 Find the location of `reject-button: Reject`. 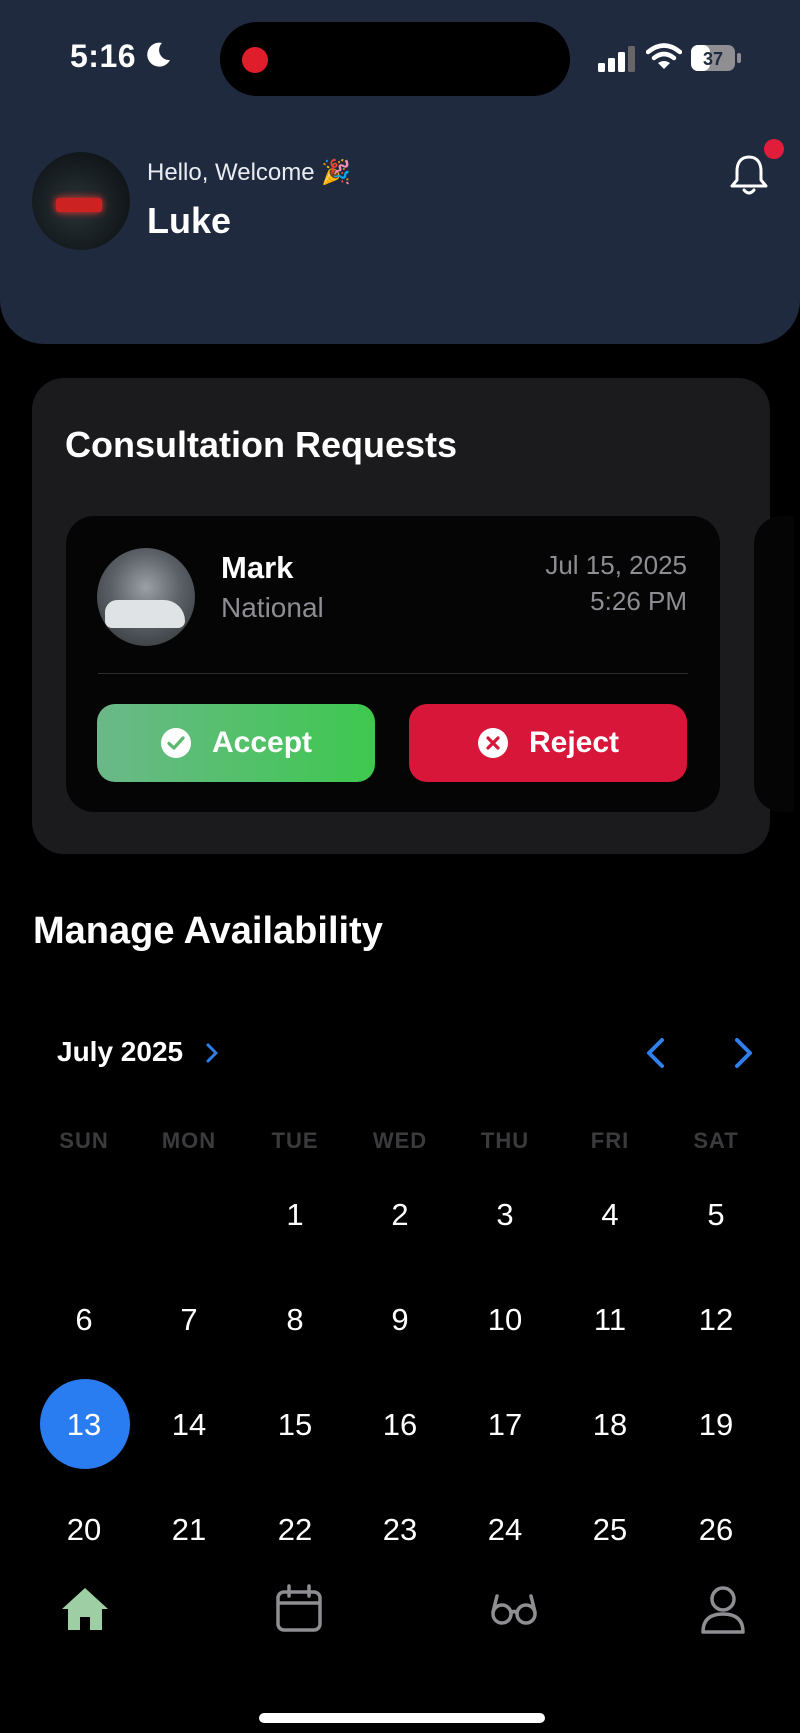

reject-button: Reject is located at coordinates (548, 743).